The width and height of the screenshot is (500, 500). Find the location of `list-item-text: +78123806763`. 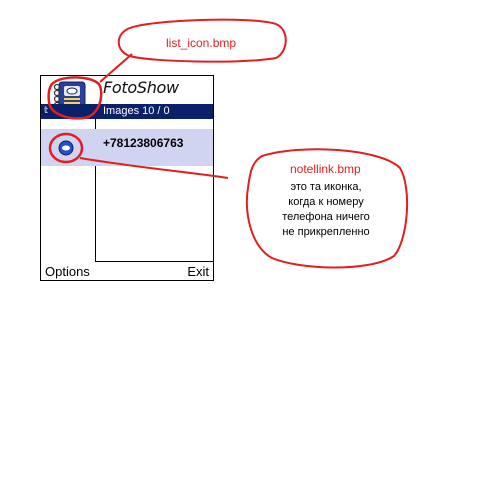

list-item-text: +78123806763 is located at coordinates (143, 143).